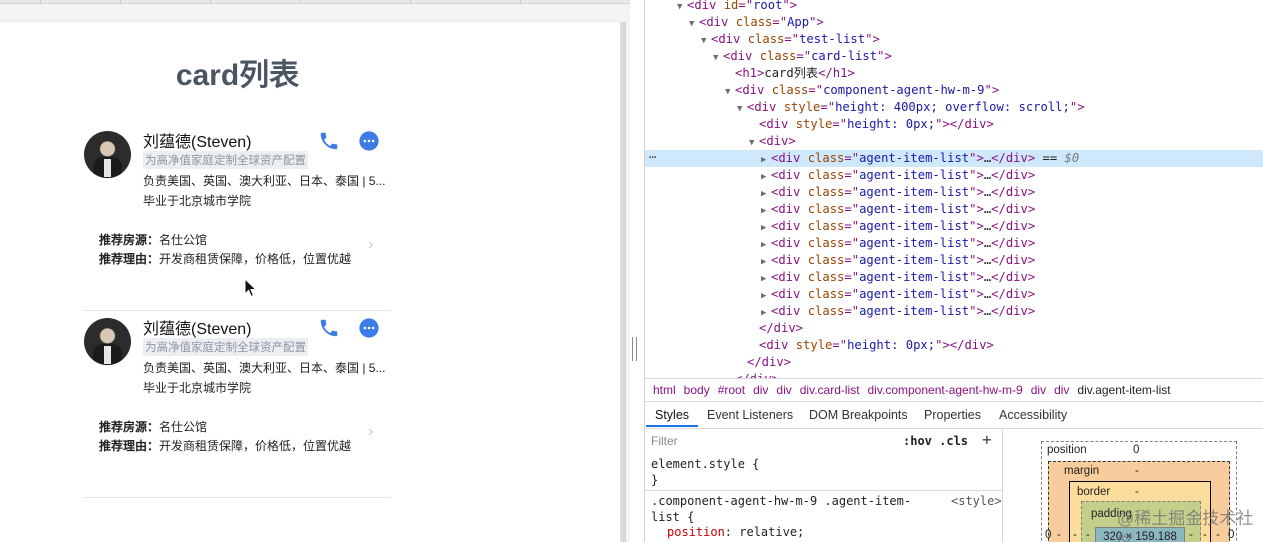 The image size is (1263, 542). I want to click on dom-token: root, so click(768, 6).